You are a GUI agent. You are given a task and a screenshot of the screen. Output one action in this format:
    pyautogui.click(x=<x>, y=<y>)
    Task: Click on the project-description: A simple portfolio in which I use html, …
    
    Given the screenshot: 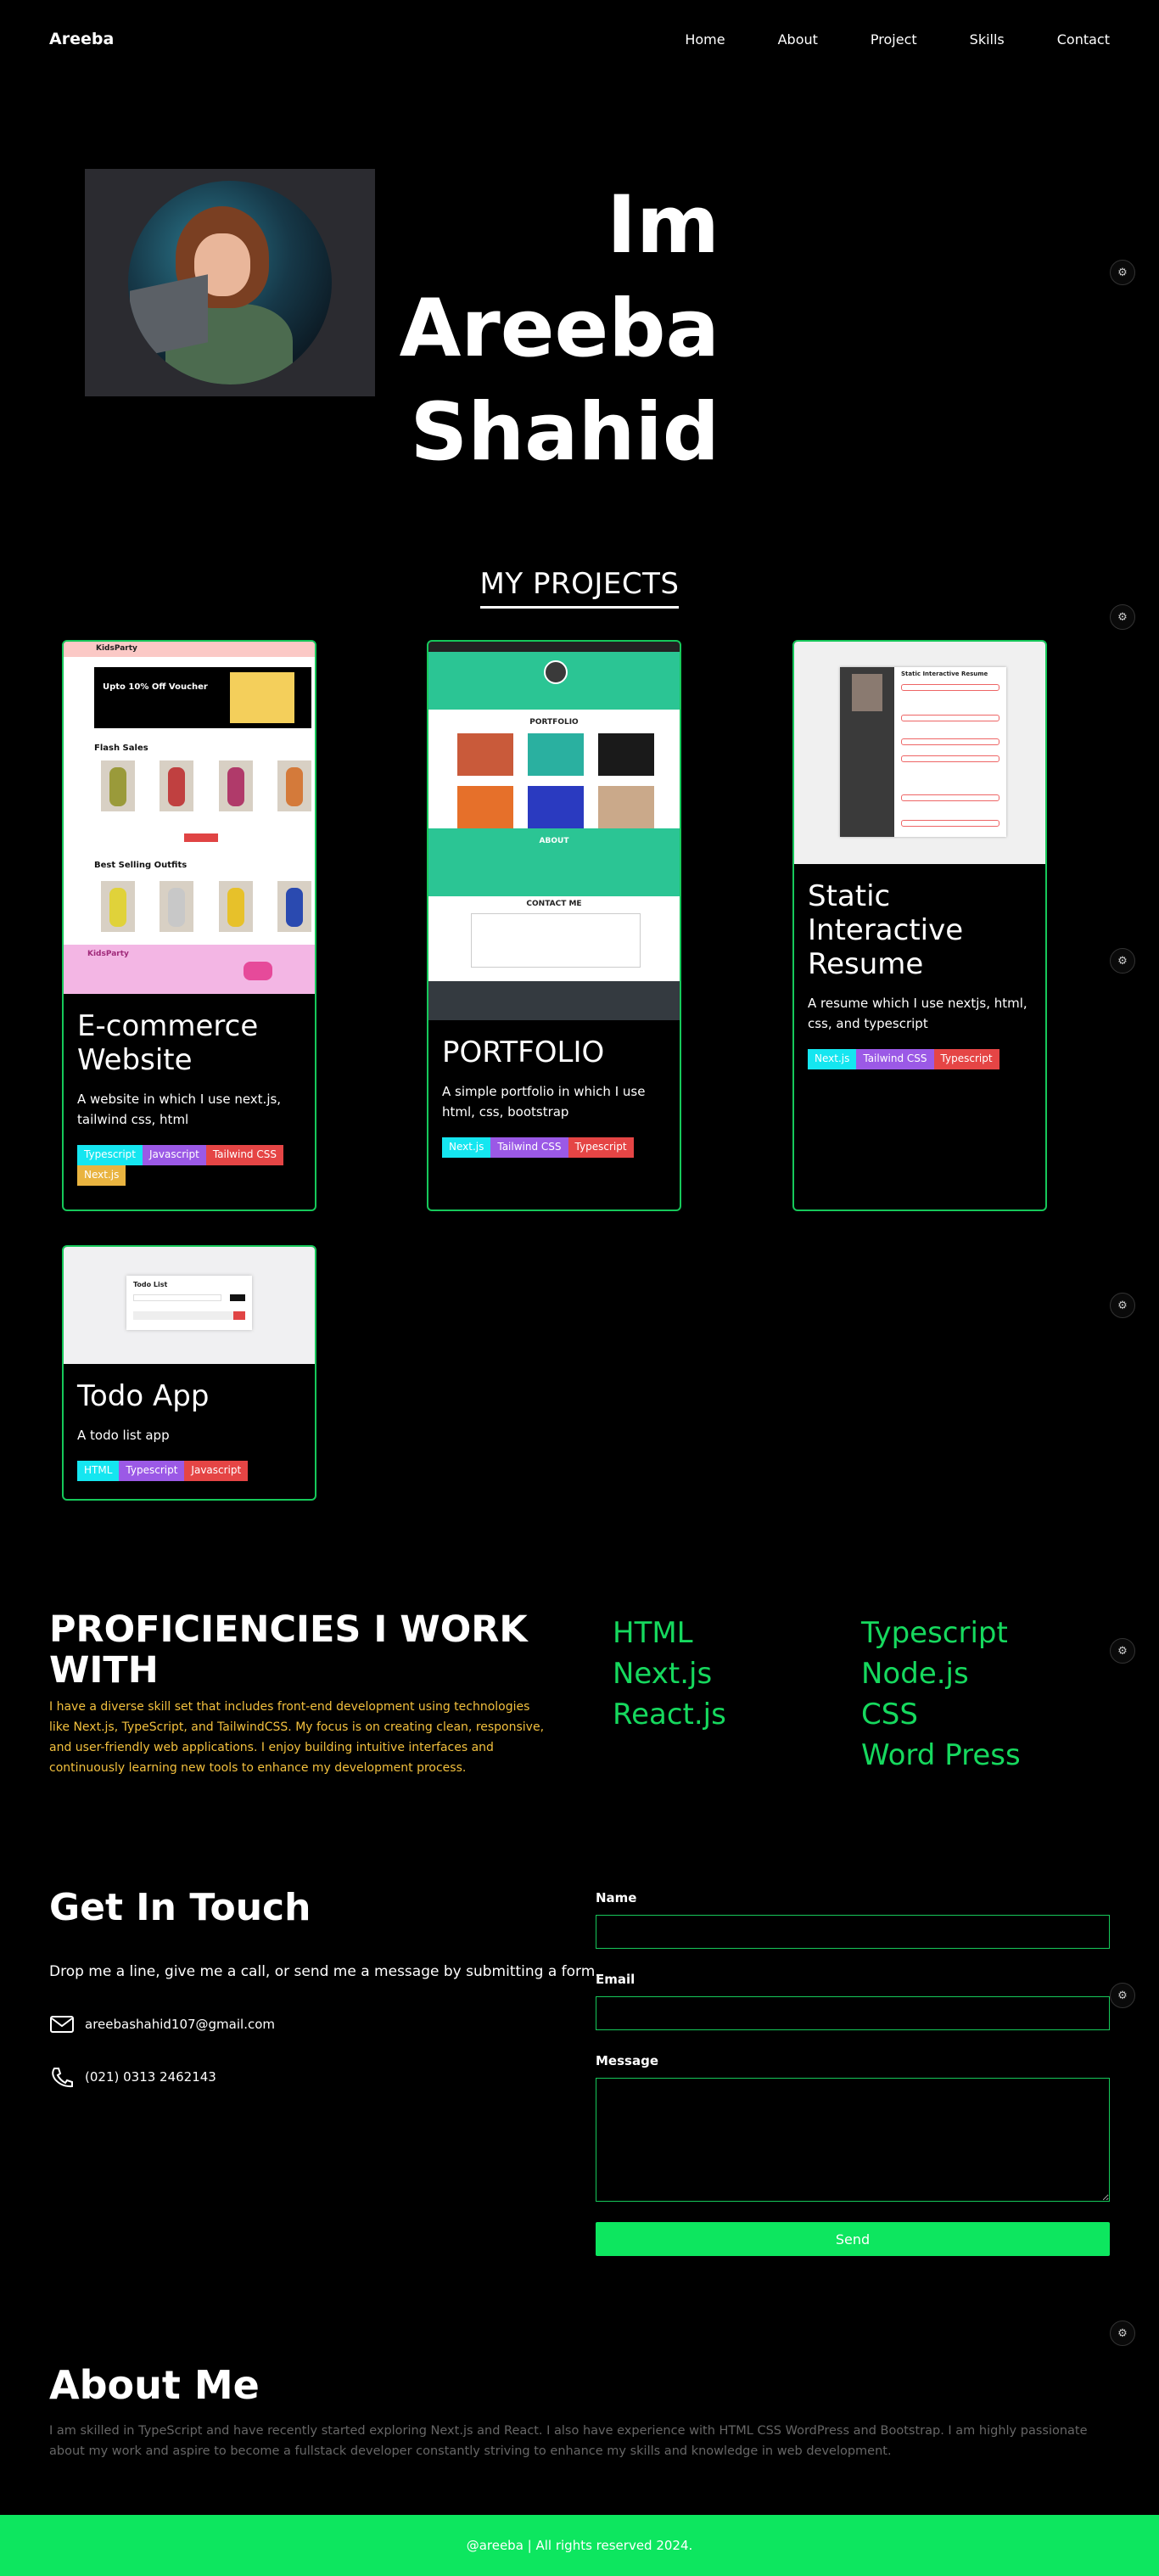 What is the action you would take?
    pyautogui.click(x=544, y=1102)
    